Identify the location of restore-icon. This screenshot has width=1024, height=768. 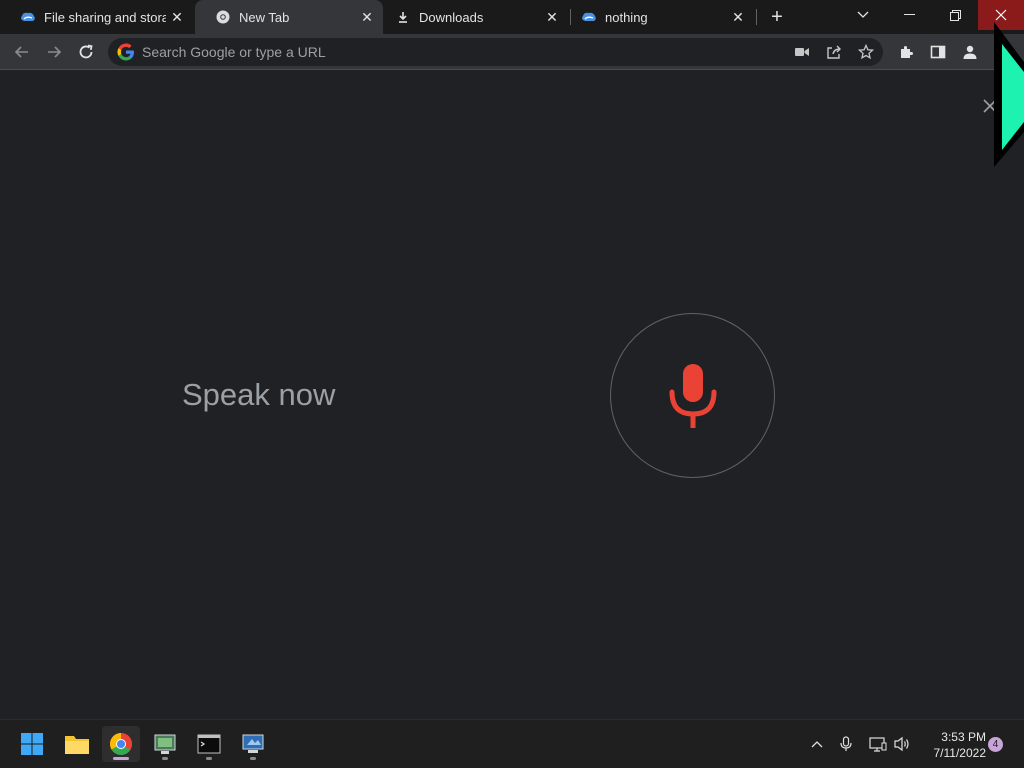
(955, 15).